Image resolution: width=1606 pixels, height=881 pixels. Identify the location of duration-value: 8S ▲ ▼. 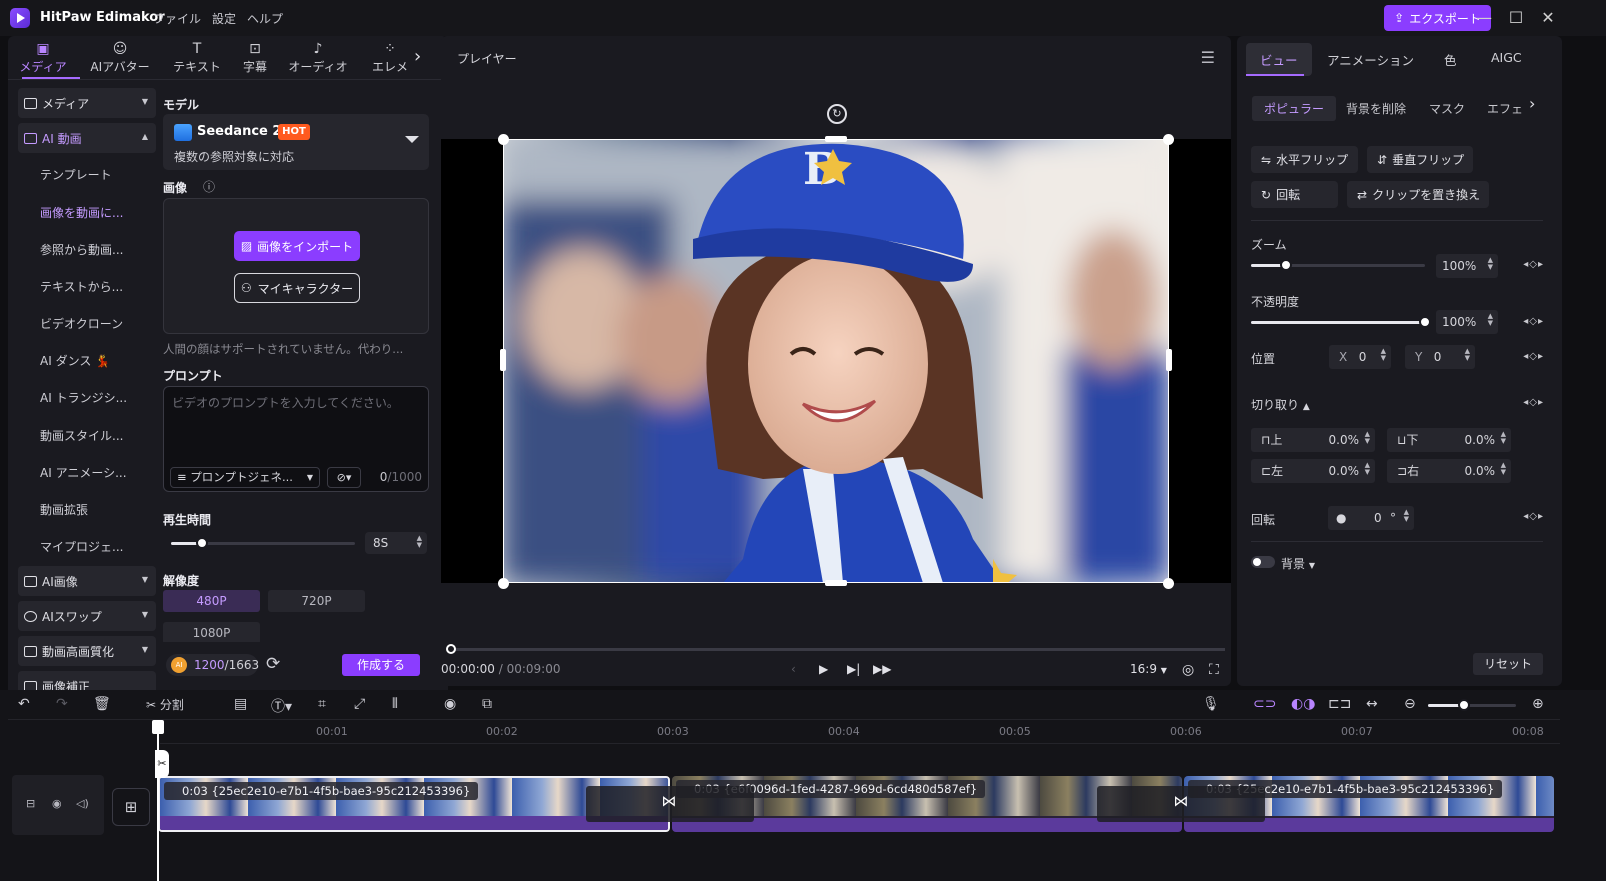
(396, 543).